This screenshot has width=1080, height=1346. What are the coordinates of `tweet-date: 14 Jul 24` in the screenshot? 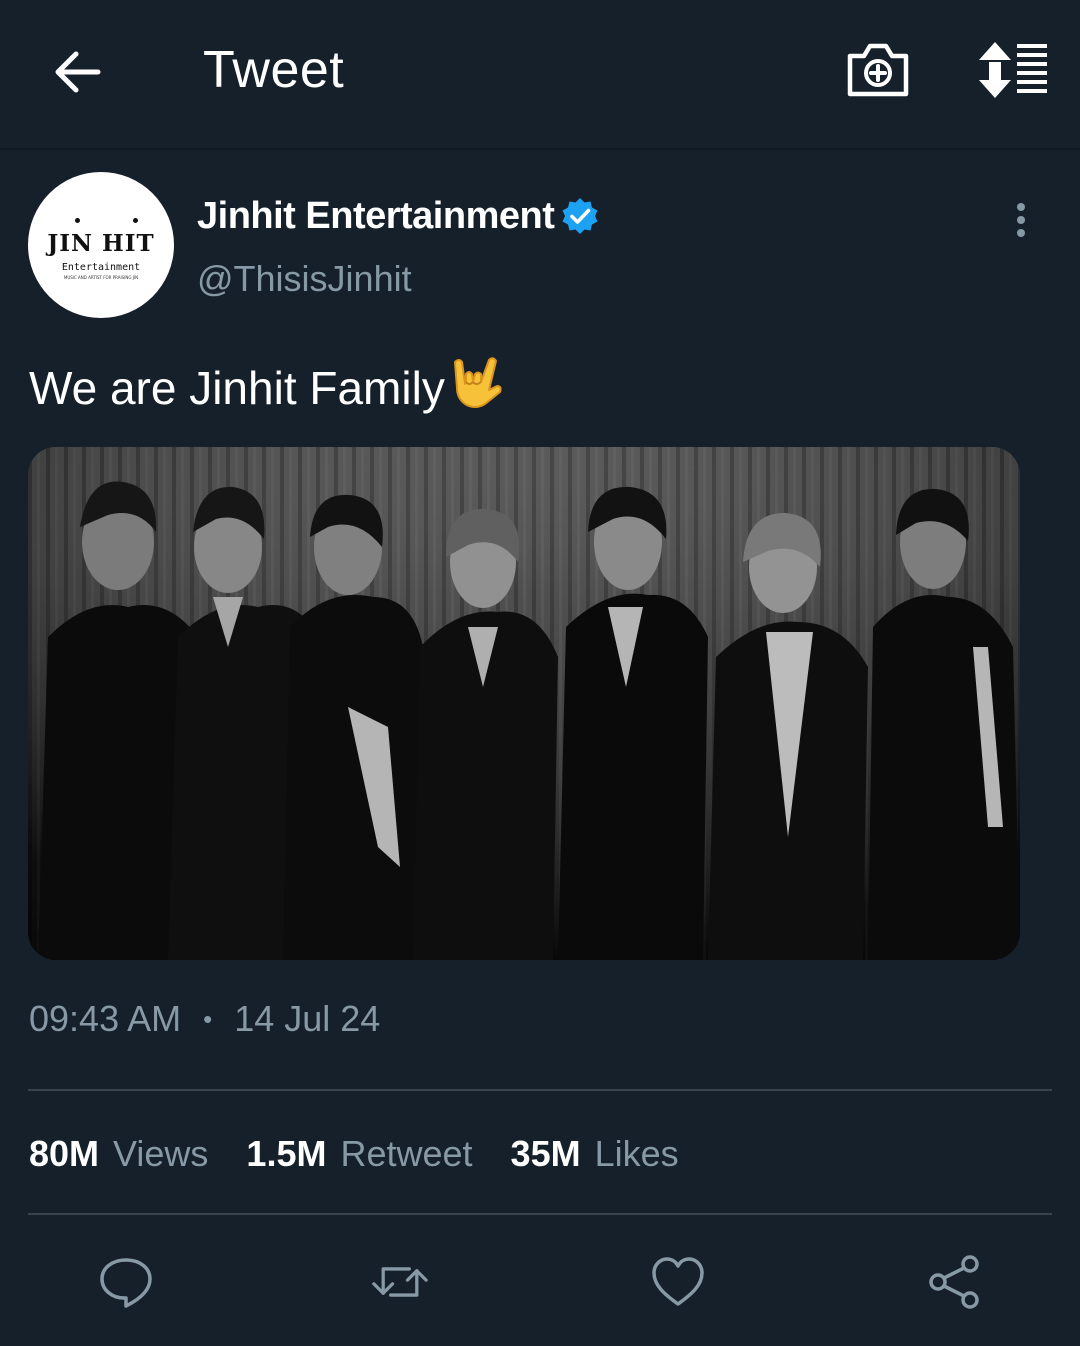 It's located at (307, 1018).